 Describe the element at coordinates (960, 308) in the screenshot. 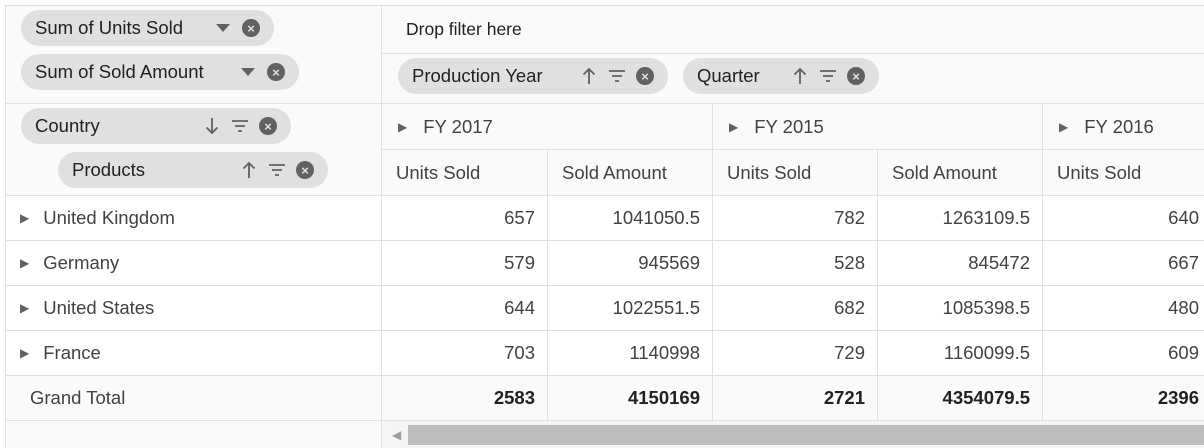

I see `value-cell: 1085398.5` at that location.